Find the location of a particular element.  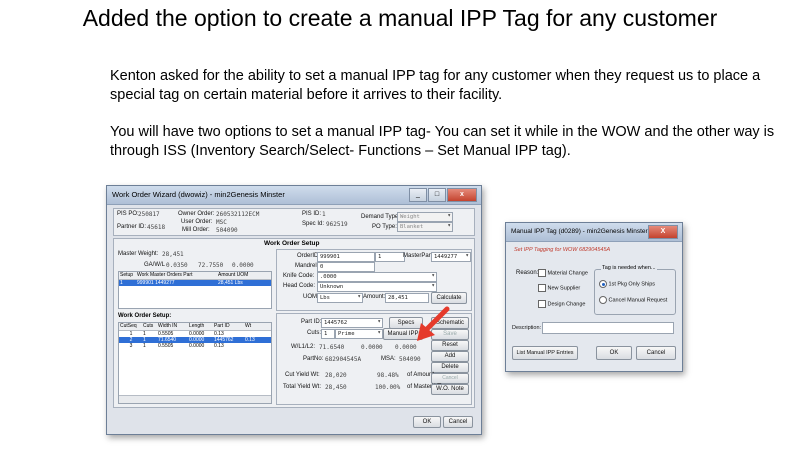

material-change-checkbox: Material Change is located at coordinates (563, 273).